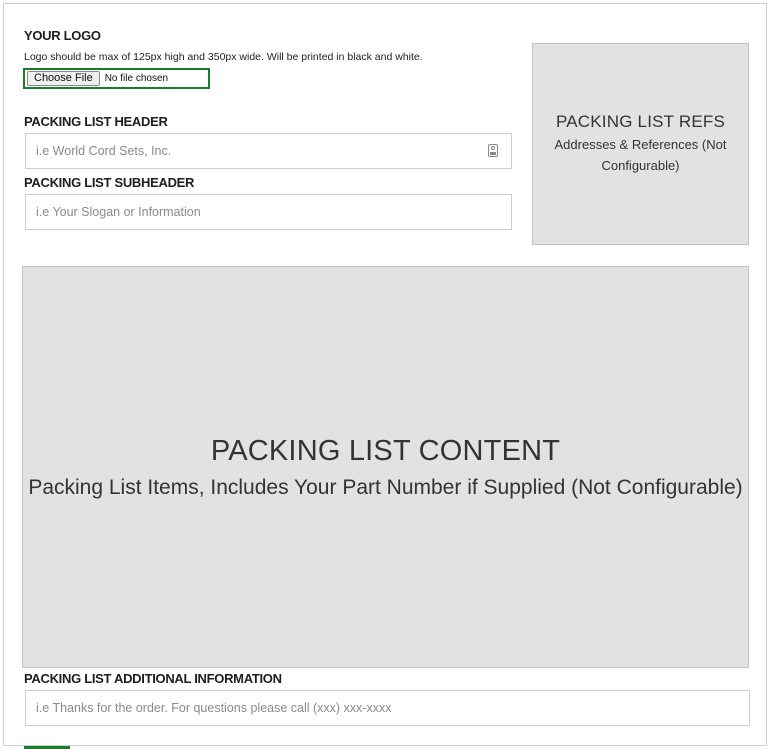 The width and height of the screenshot is (771, 749). I want to click on additional-info-label: PACKING LIST ADDITIONAL INFORMATION, so click(153, 678).